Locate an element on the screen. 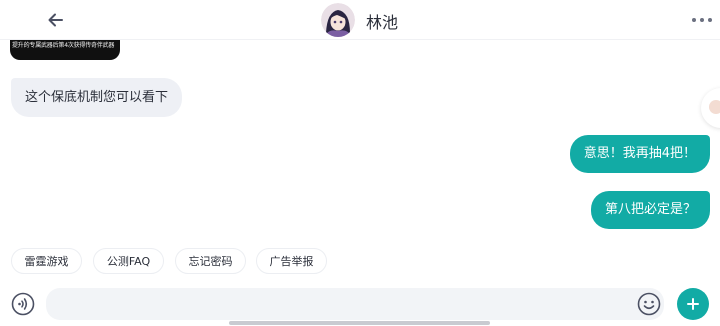  add-button is located at coordinates (693, 304).